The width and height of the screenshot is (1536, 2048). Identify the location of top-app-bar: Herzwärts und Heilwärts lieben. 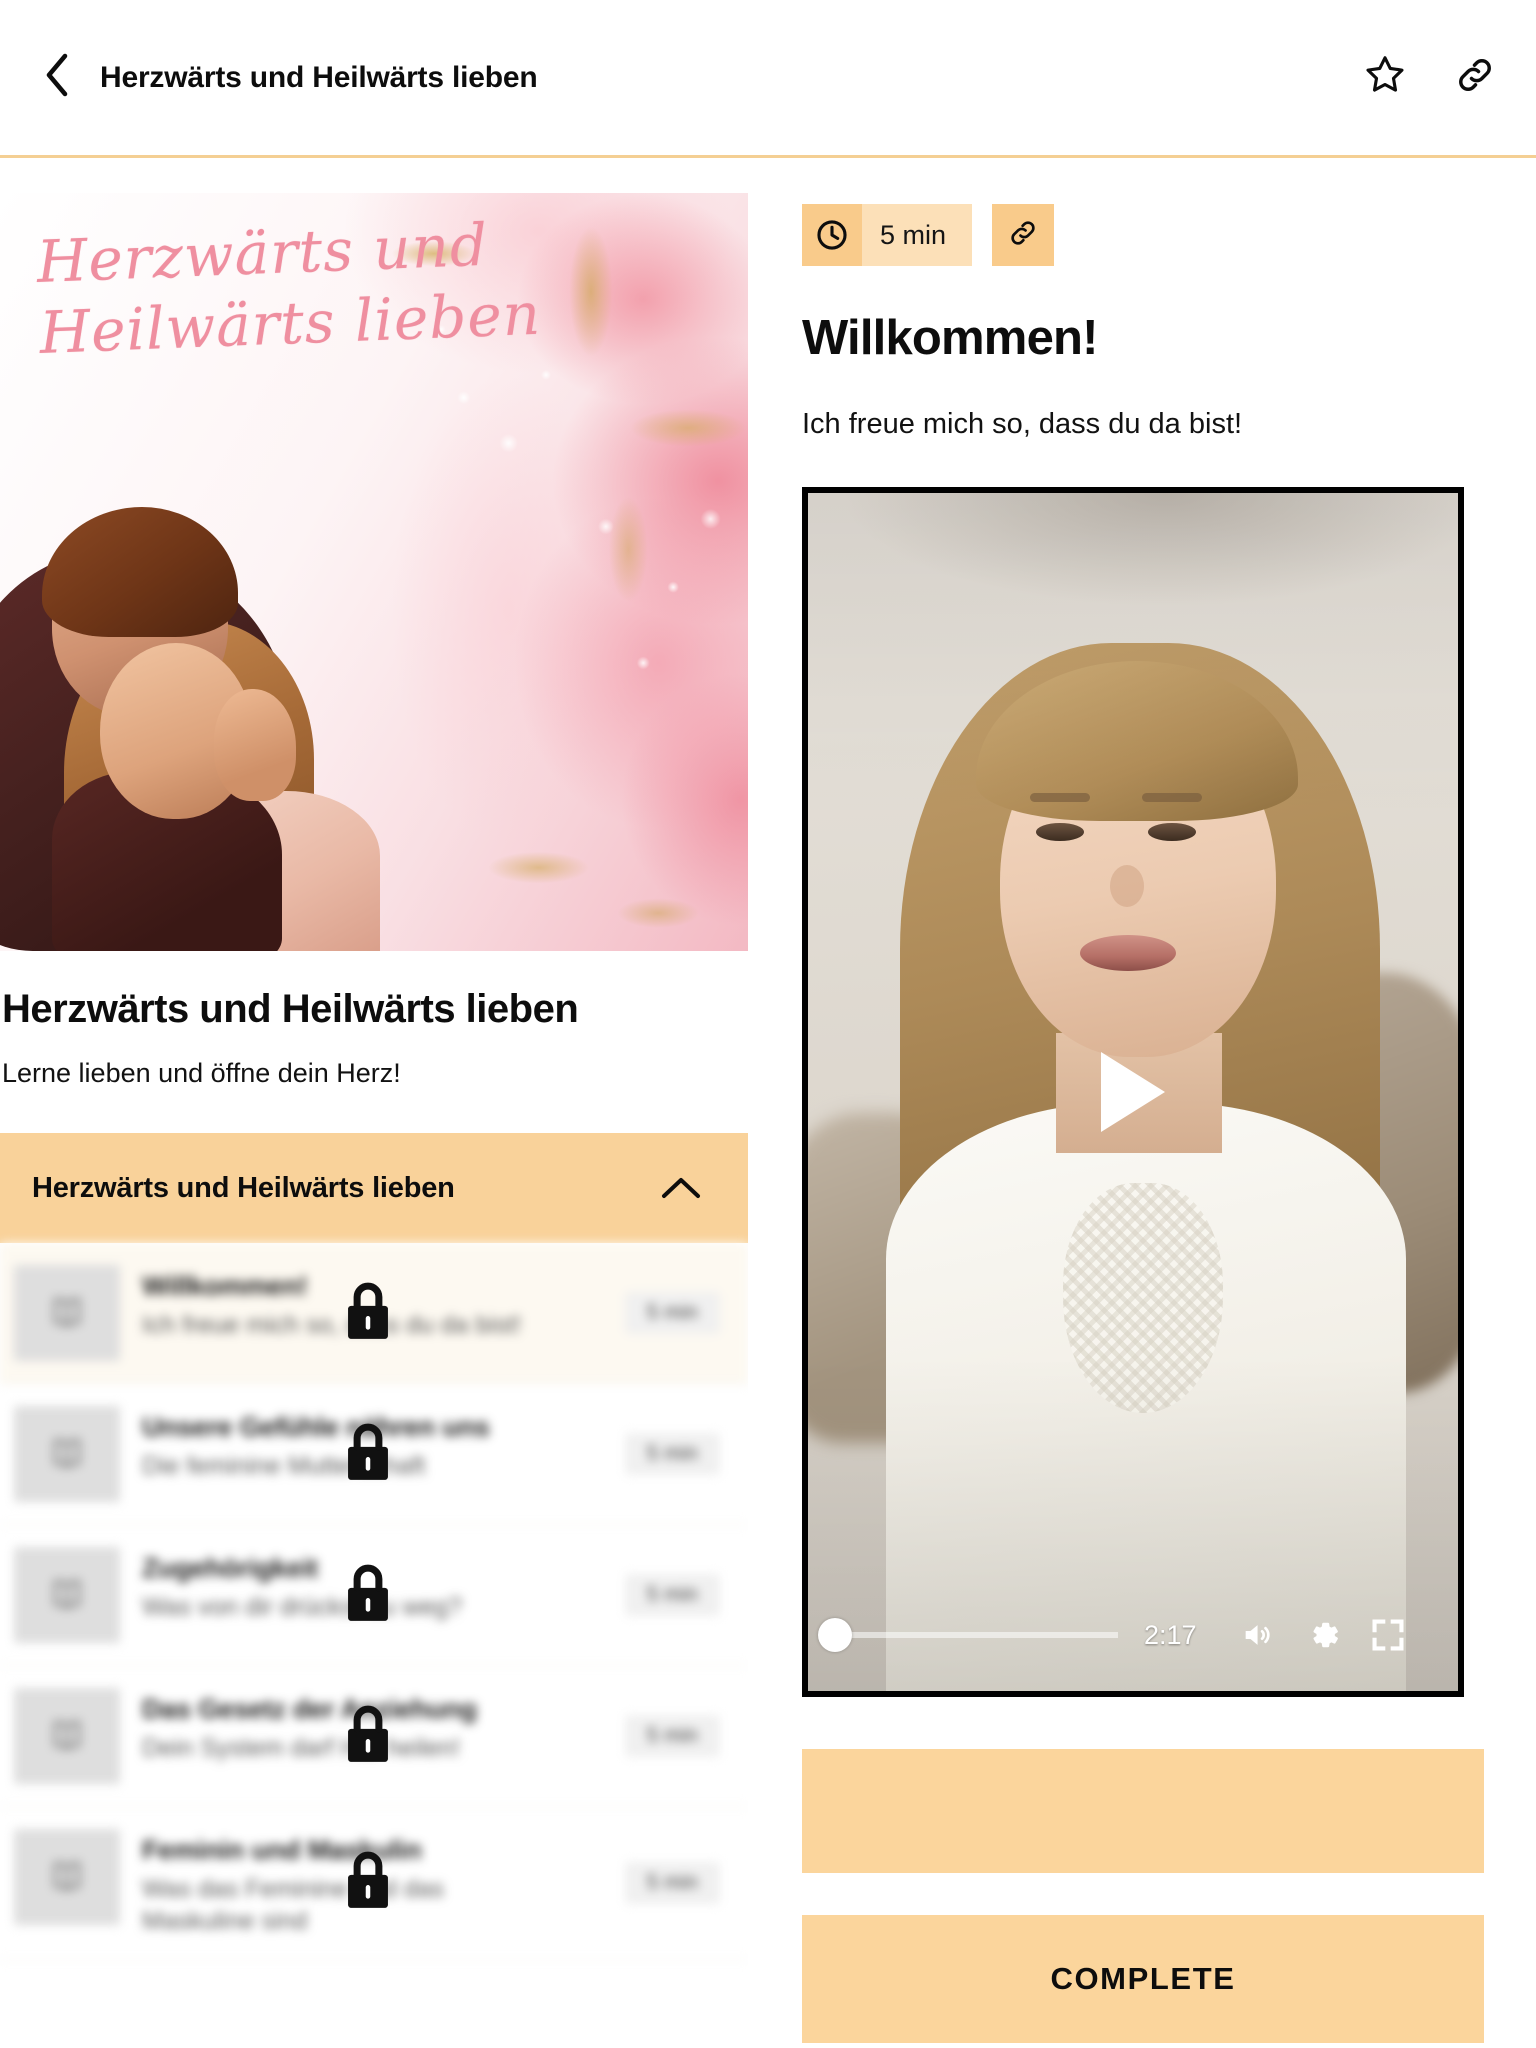
(768, 79).